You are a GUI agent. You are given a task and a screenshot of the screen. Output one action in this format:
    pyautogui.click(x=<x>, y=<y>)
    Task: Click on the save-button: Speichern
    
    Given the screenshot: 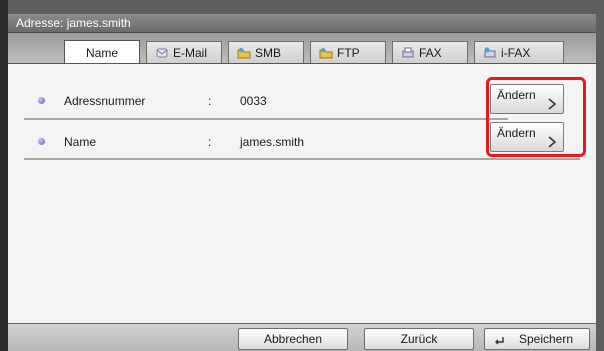 What is the action you would take?
    pyautogui.click(x=537, y=339)
    